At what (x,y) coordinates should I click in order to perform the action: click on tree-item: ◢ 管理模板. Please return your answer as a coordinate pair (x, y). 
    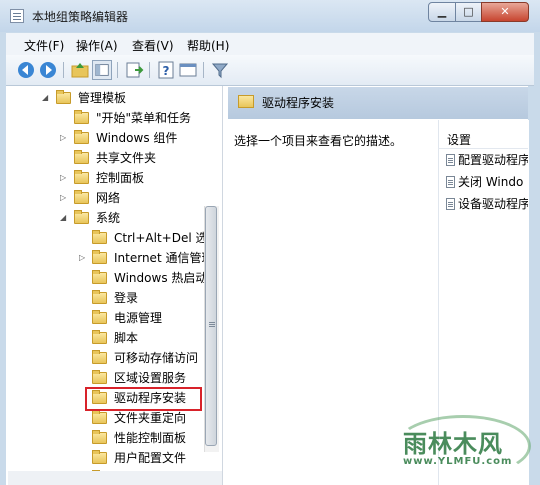
    Looking at the image, I should click on (102, 98).